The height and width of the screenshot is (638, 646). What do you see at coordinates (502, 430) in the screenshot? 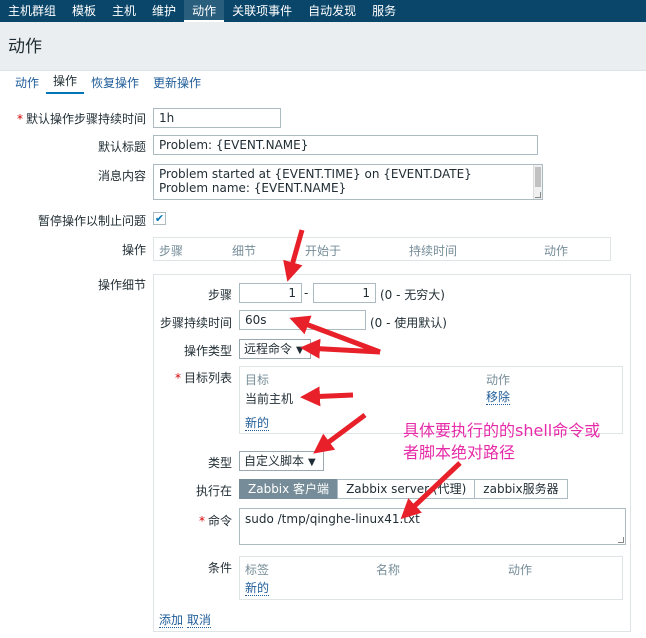
I see `annotation-line-1: 具体要执行的的shell命令或` at bounding box center [502, 430].